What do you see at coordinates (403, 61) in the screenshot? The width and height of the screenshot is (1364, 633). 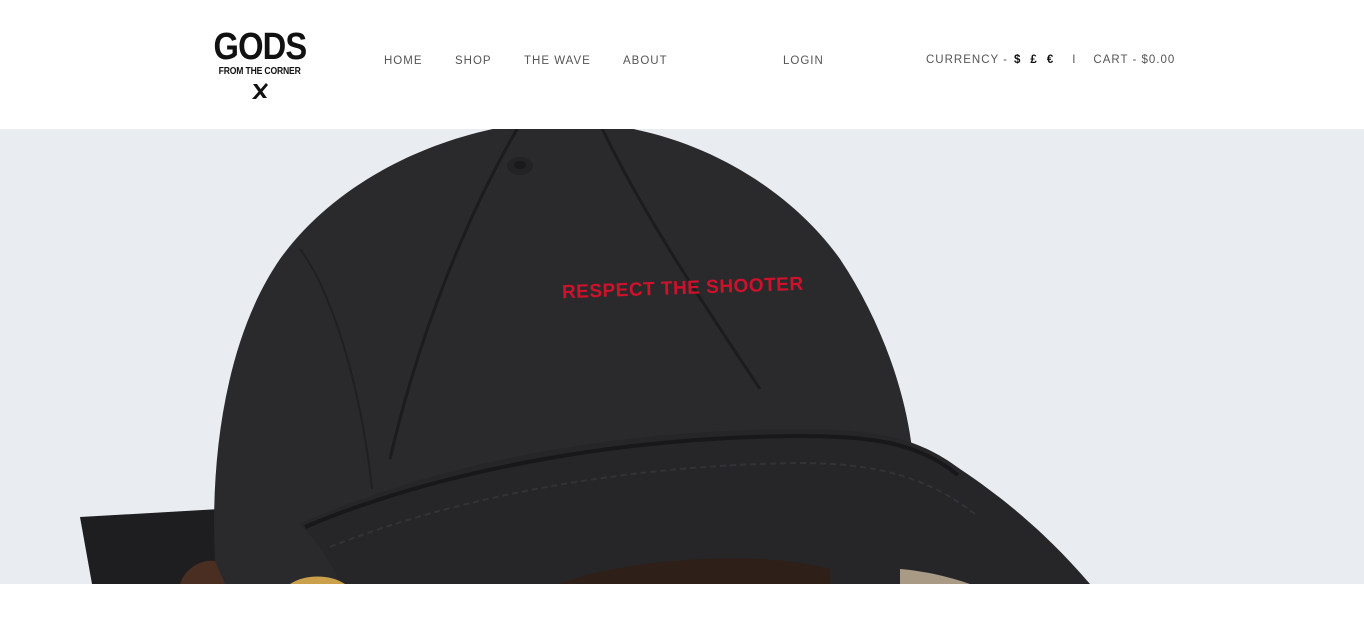 I see `nav-home: HOME` at bounding box center [403, 61].